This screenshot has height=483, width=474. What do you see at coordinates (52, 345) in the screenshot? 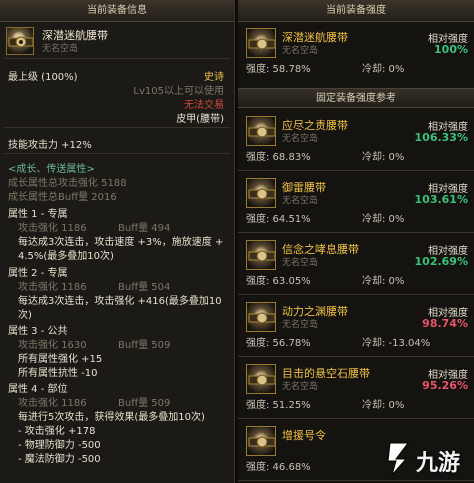
I see `attr-attack: 攻击强化 1630` at bounding box center [52, 345].